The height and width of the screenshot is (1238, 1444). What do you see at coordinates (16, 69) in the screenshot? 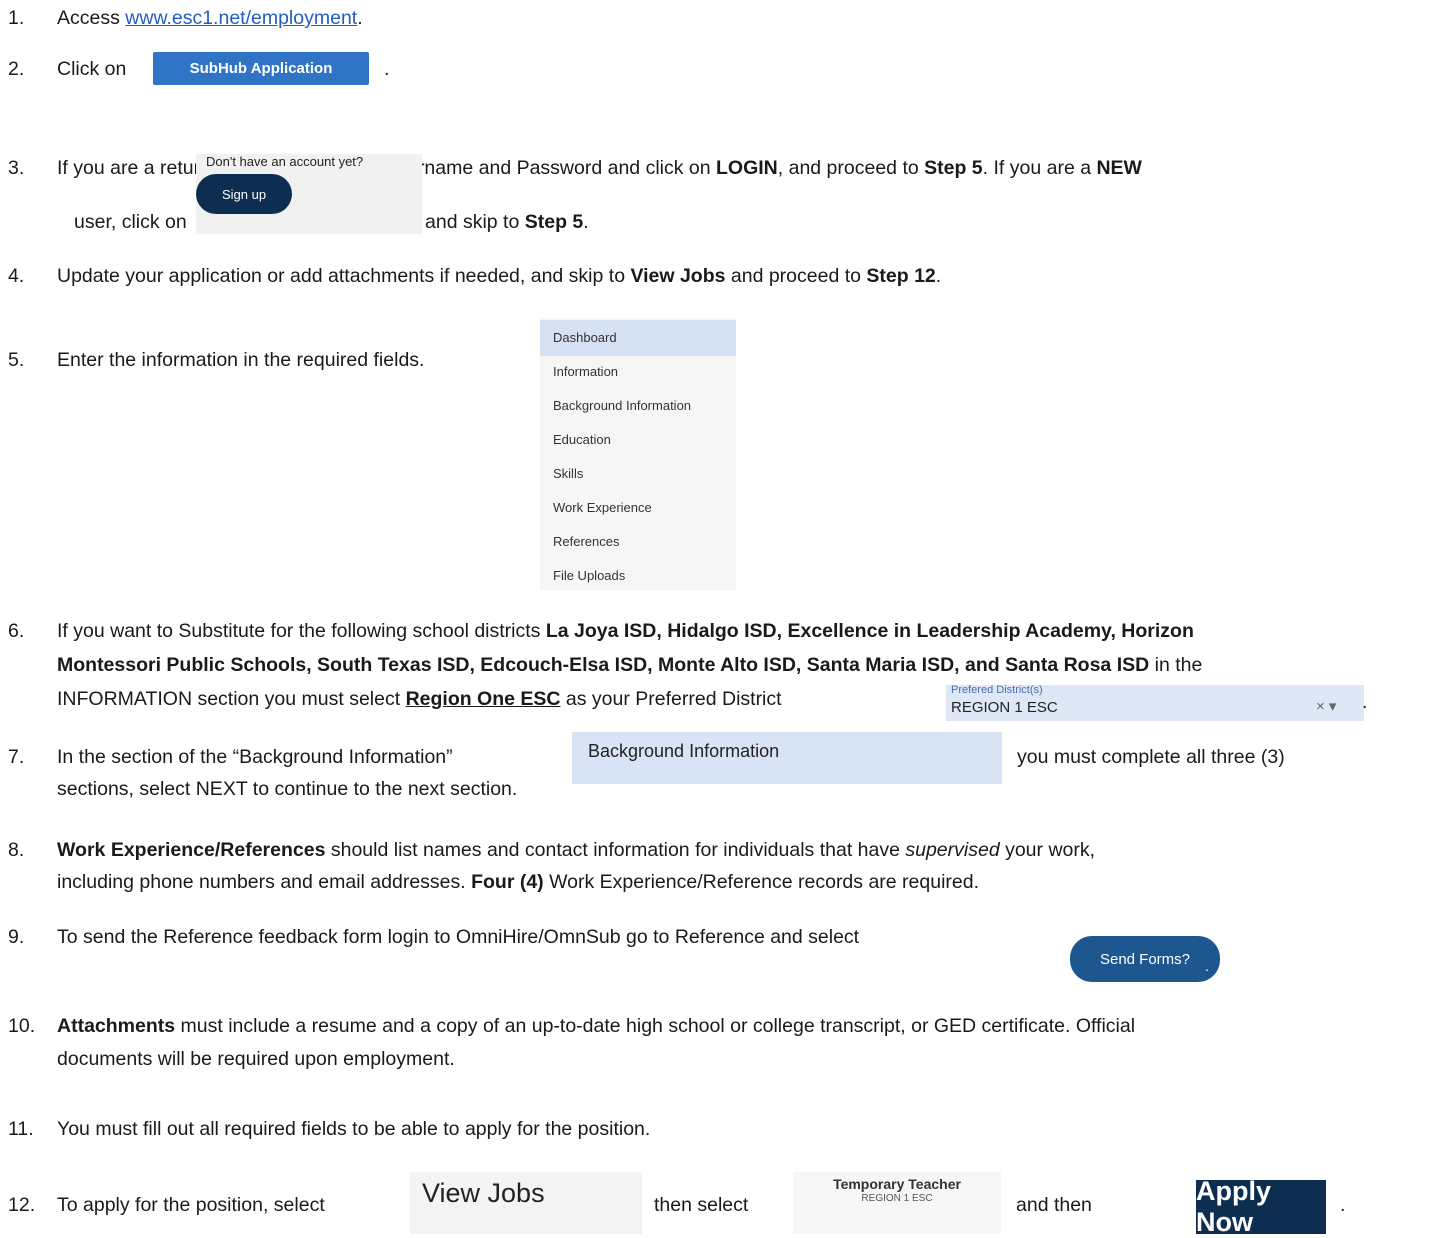
I see `step-number: 2.` at bounding box center [16, 69].